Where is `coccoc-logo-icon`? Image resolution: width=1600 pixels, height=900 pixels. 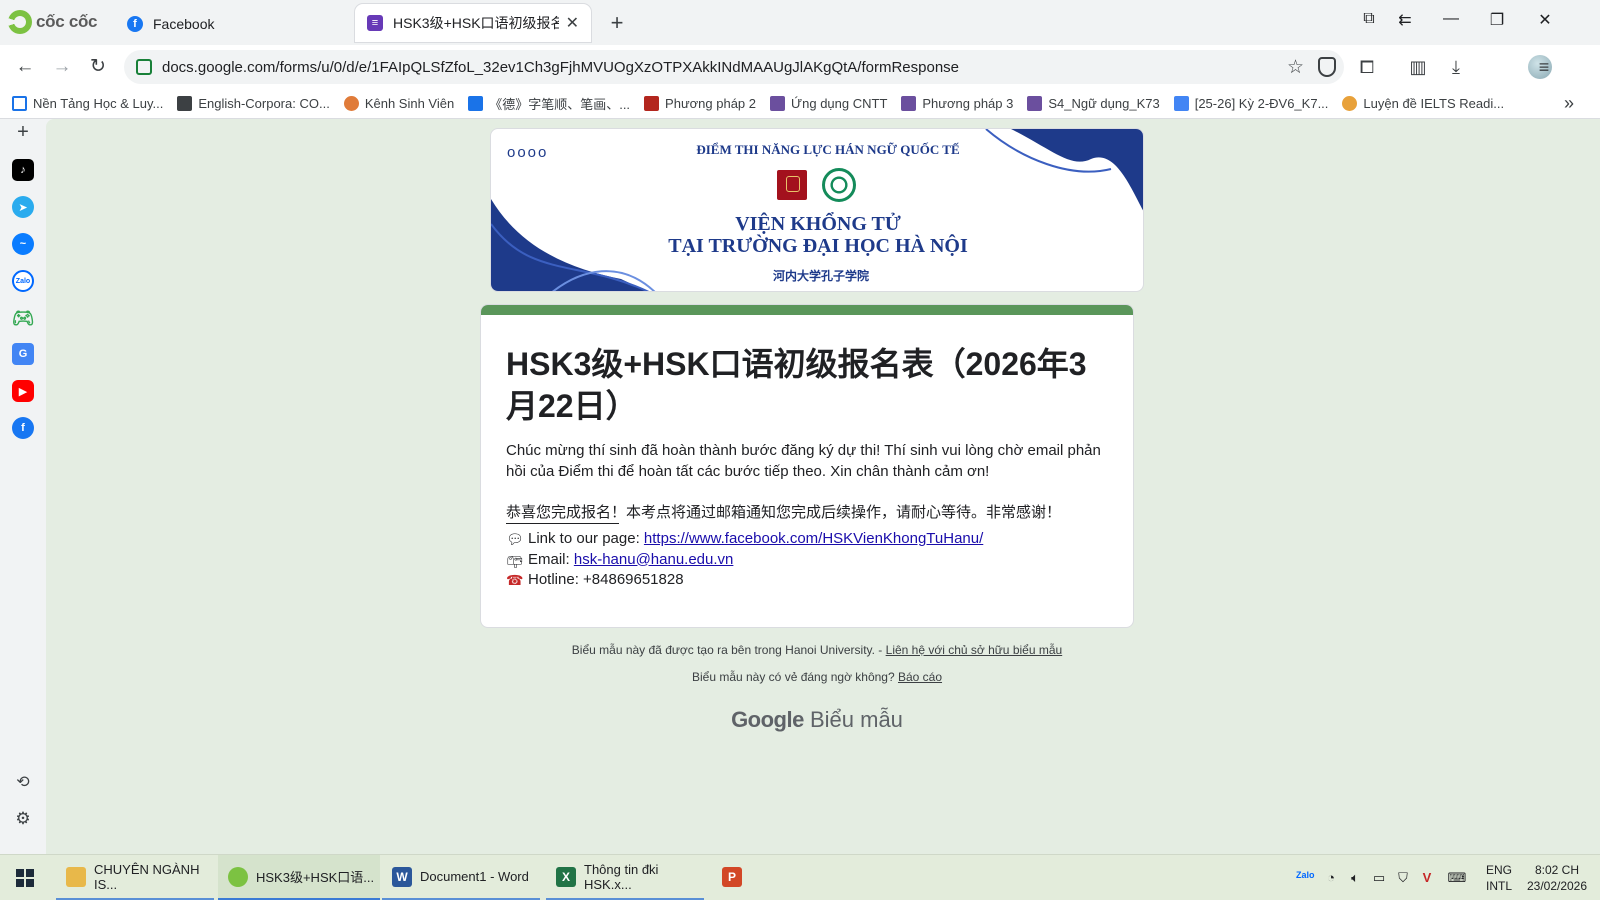
coccoc-logo-icon is located at coordinates (20, 22).